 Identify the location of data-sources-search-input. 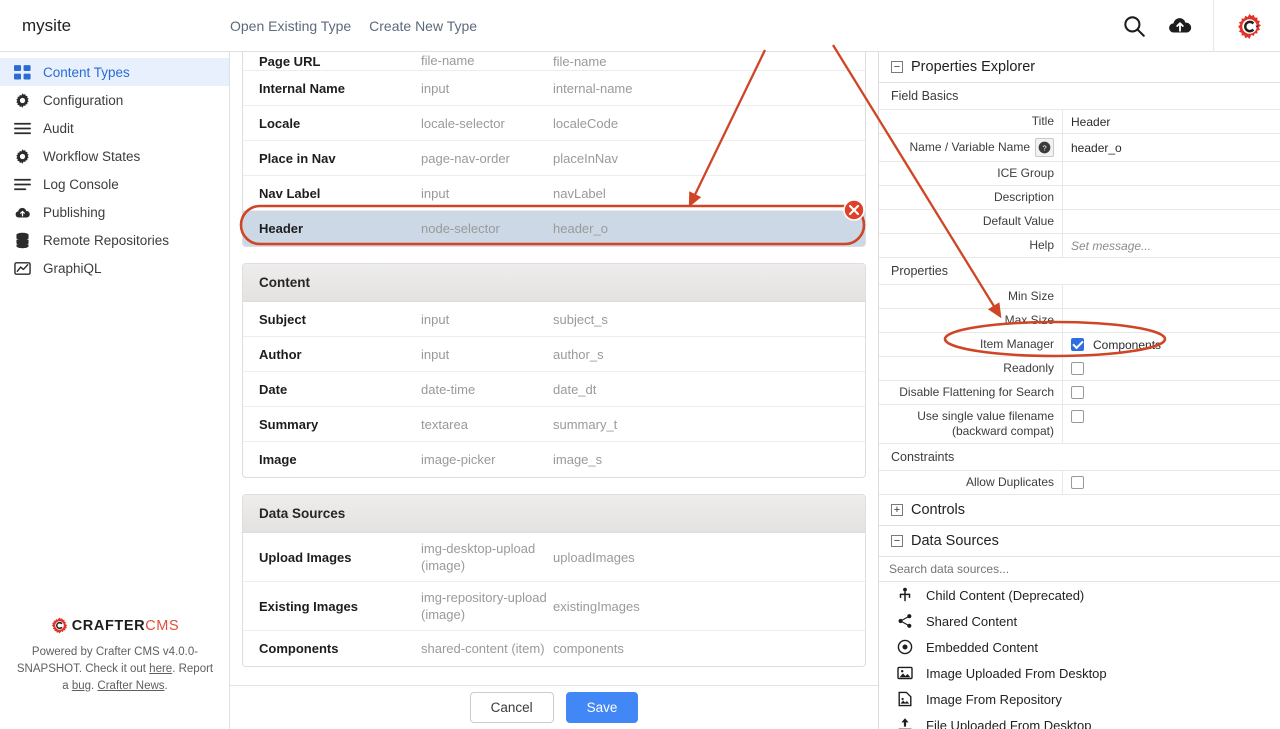
(1079, 569).